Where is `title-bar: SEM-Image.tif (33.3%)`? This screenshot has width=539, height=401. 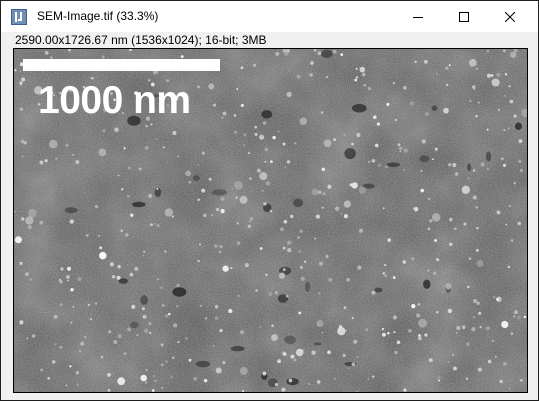 title-bar: SEM-Image.tif (33.3%) is located at coordinates (269, 16).